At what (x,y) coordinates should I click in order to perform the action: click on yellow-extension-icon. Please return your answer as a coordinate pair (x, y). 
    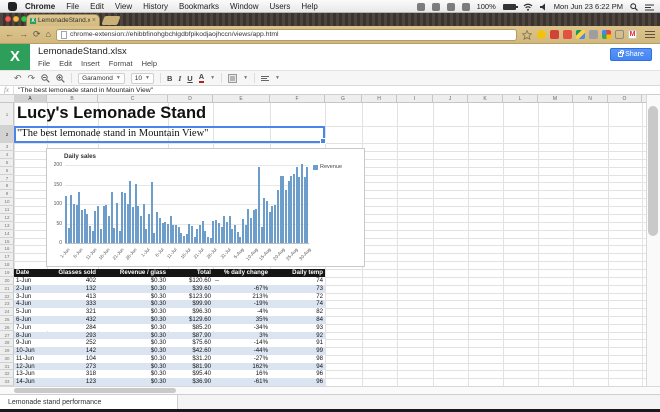
    Looking at the image, I should click on (541, 34).